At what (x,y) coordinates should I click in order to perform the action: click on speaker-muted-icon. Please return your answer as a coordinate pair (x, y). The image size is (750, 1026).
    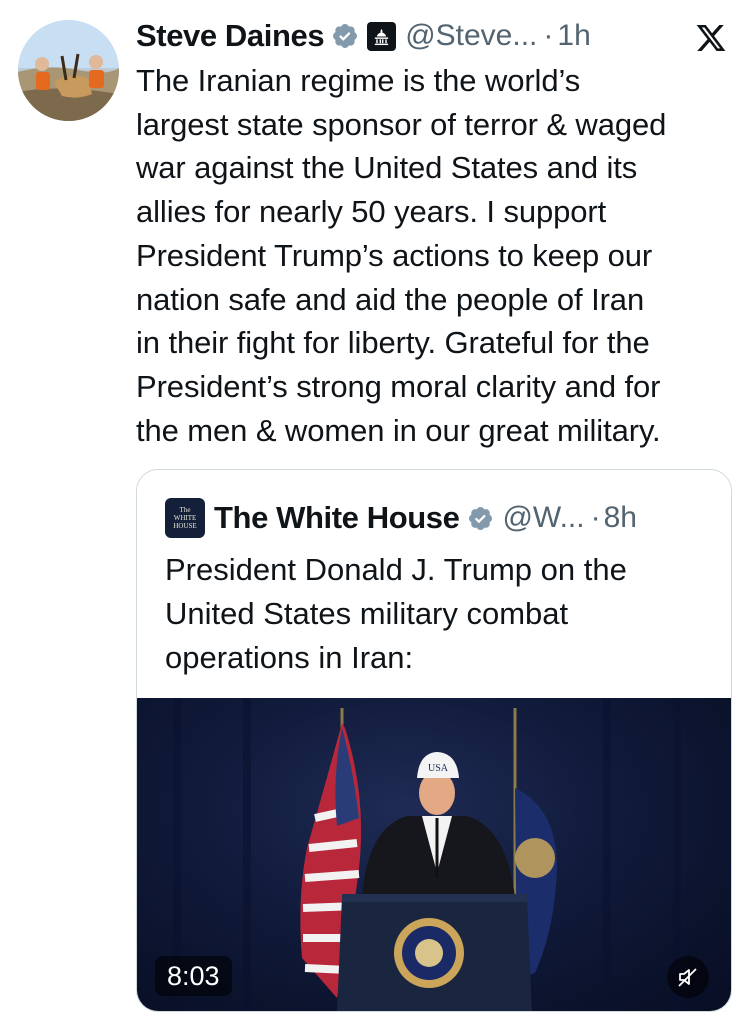
    Looking at the image, I should click on (687, 977).